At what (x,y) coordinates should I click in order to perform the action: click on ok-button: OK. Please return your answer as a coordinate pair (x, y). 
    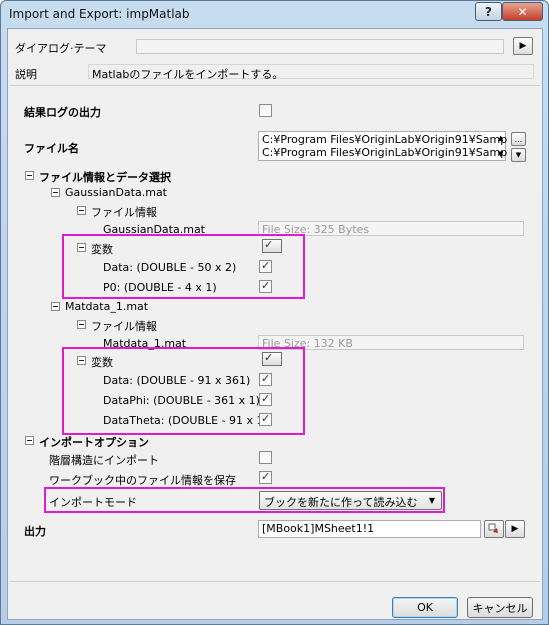
    Looking at the image, I should click on (425, 607).